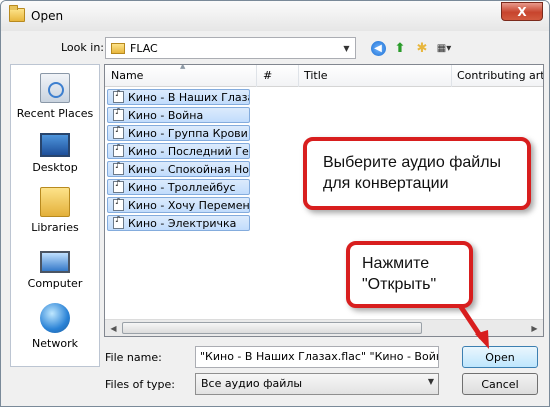  Describe the element at coordinates (55, 167) in the screenshot. I see `place-label: Desktop` at that location.